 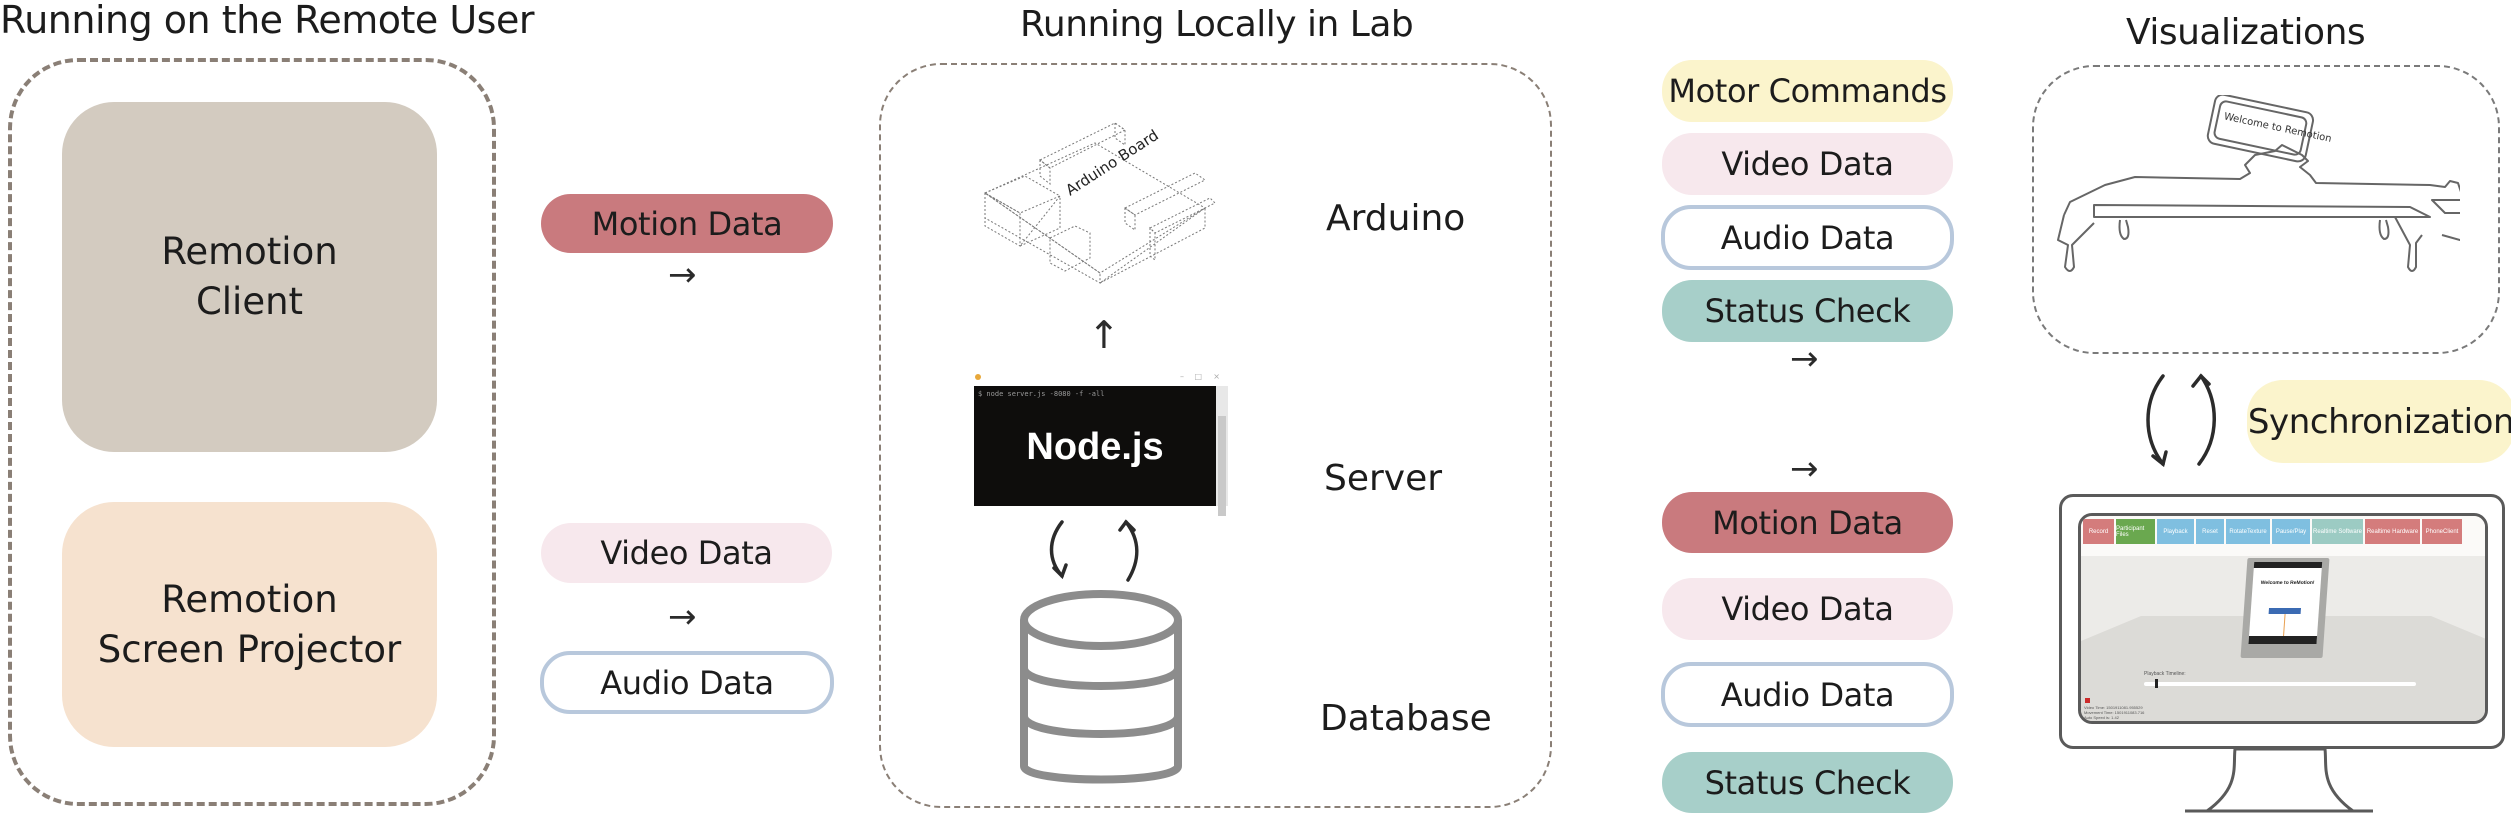 What do you see at coordinates (267, 21) in the screenshot?
I see `remote-user-title: Running on the Remote User` at bounding box center [267, 21].